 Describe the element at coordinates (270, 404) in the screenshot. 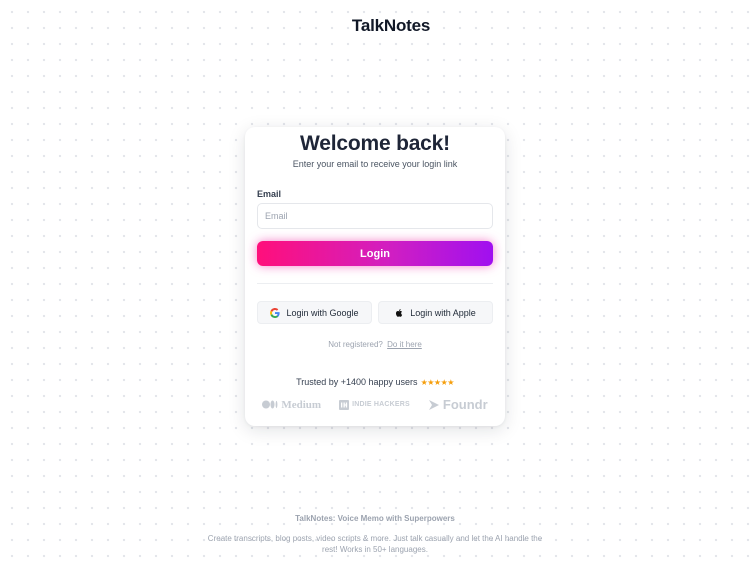

I see `medium-icon` at that location.